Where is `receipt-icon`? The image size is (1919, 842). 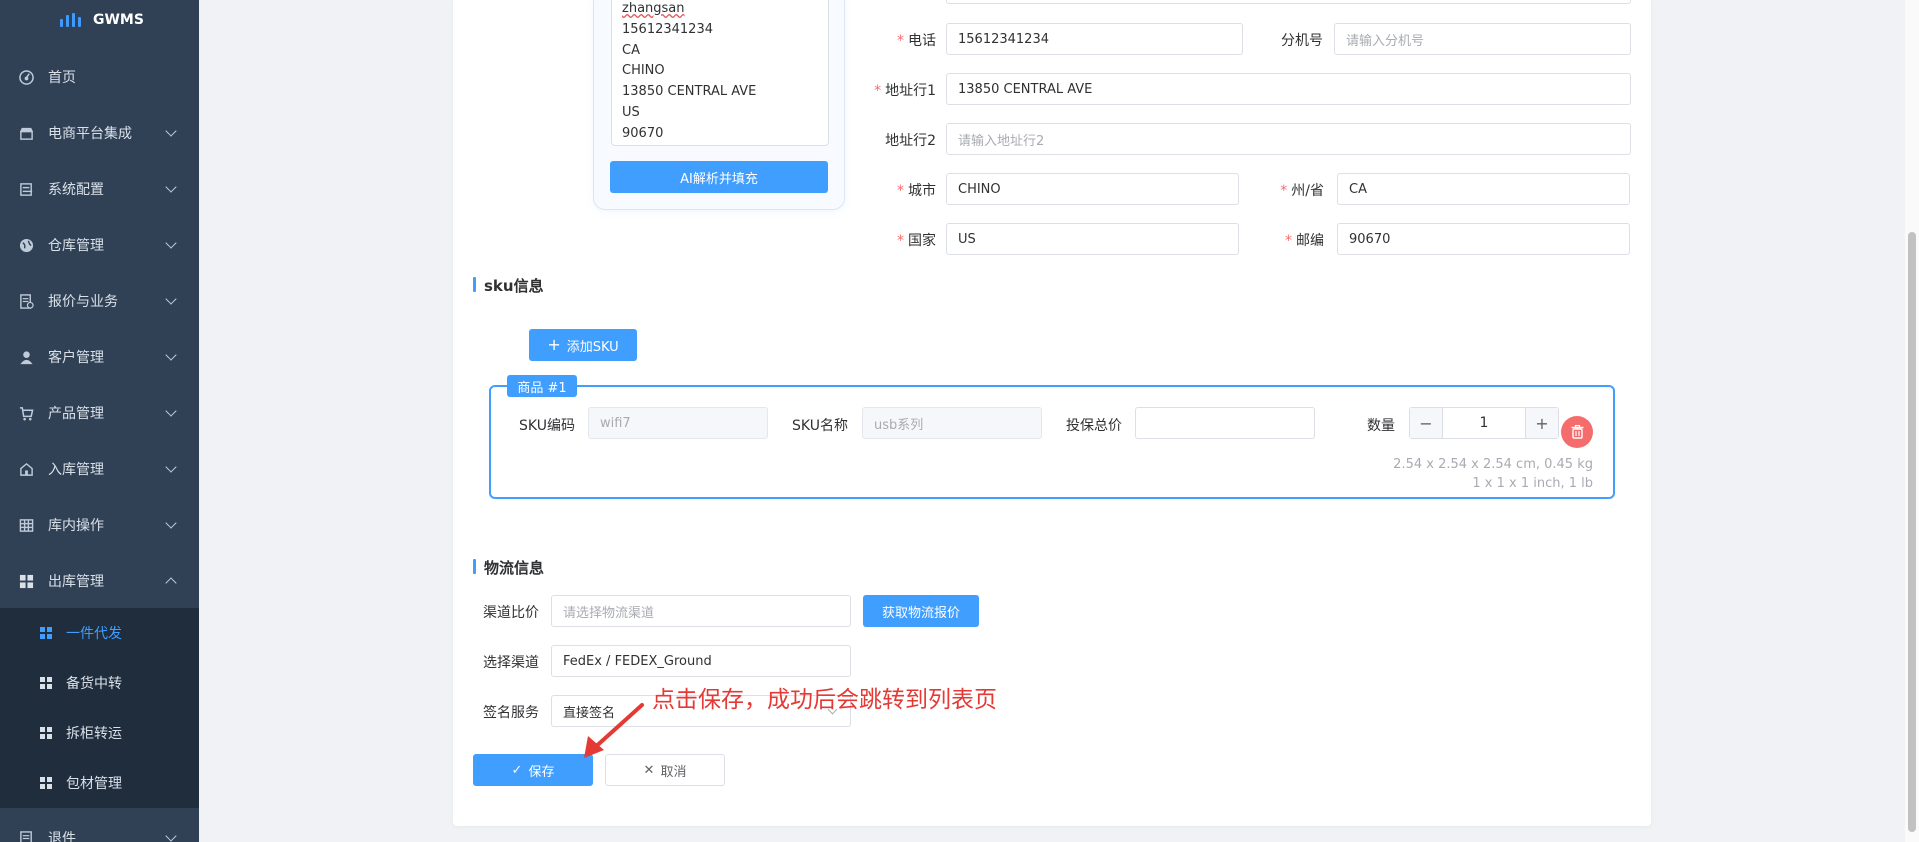 receipt-icon is located at coordinates (26, 301).